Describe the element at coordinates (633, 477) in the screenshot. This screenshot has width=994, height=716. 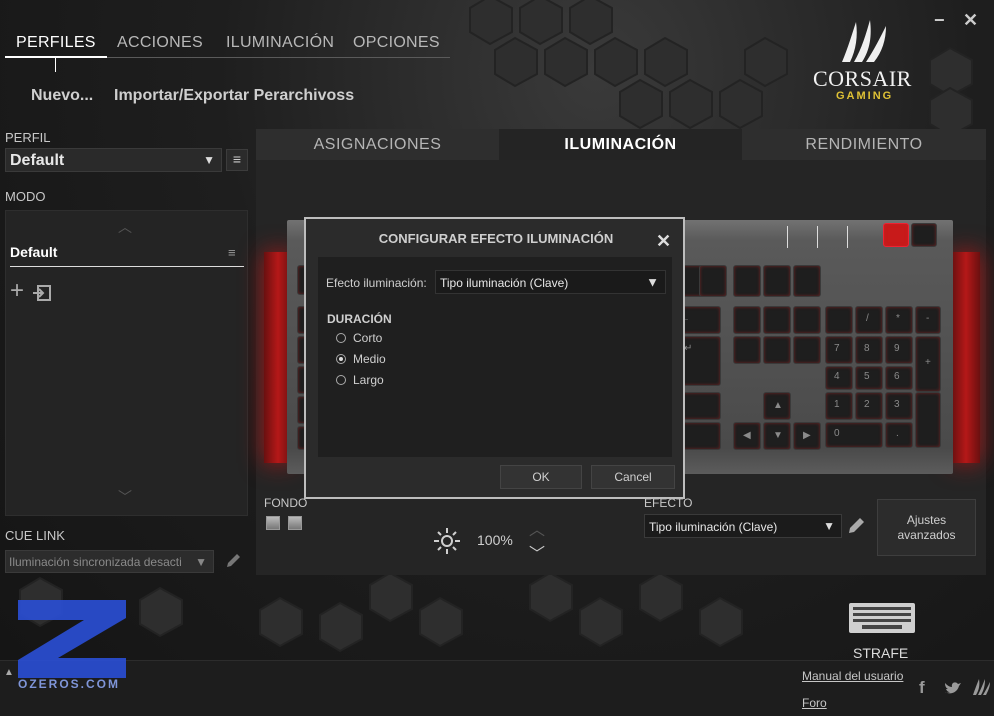
I see `cancel-button: Cancel` at that location.